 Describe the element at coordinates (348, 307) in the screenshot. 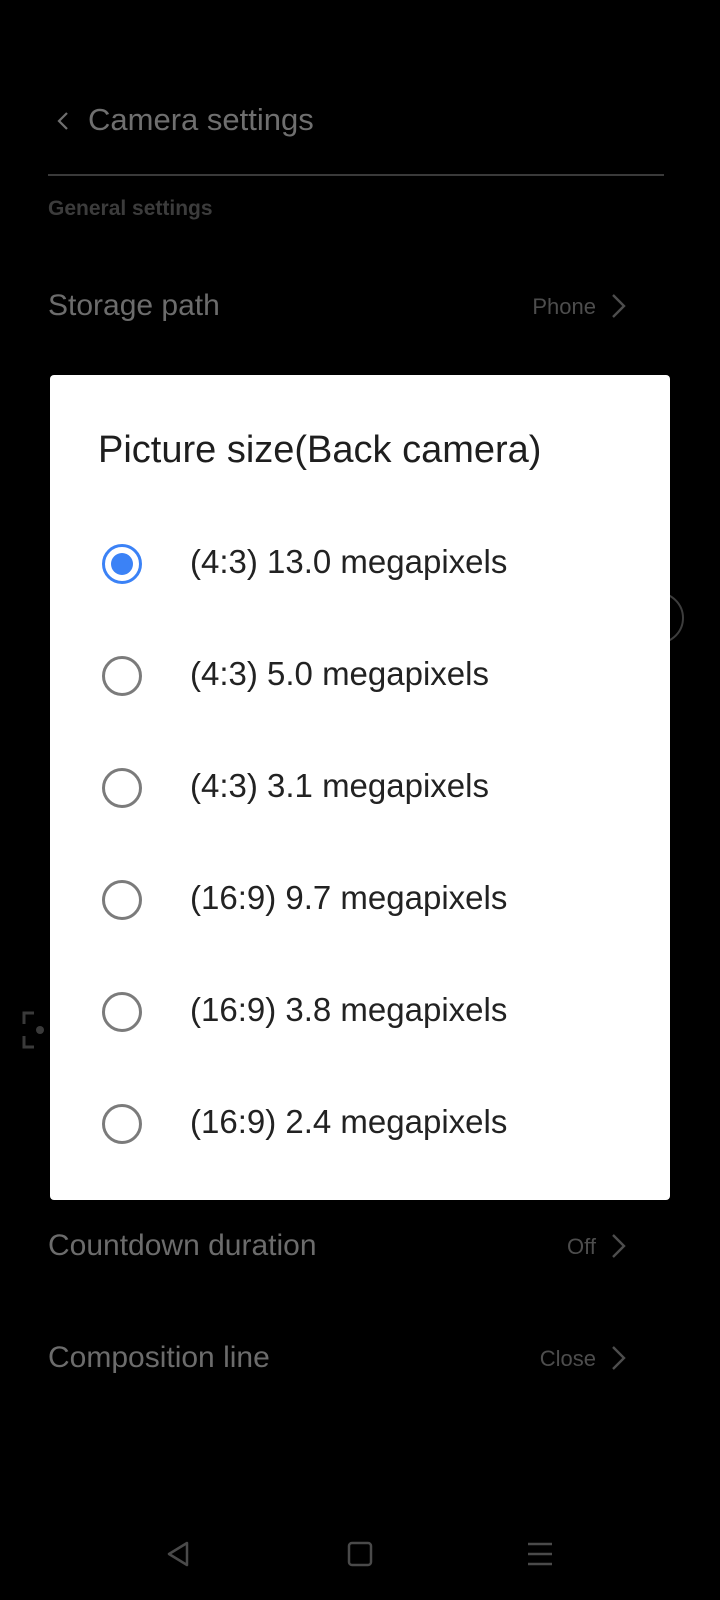

I see `setting-row-storage-path: Storage path Phone` at that location.